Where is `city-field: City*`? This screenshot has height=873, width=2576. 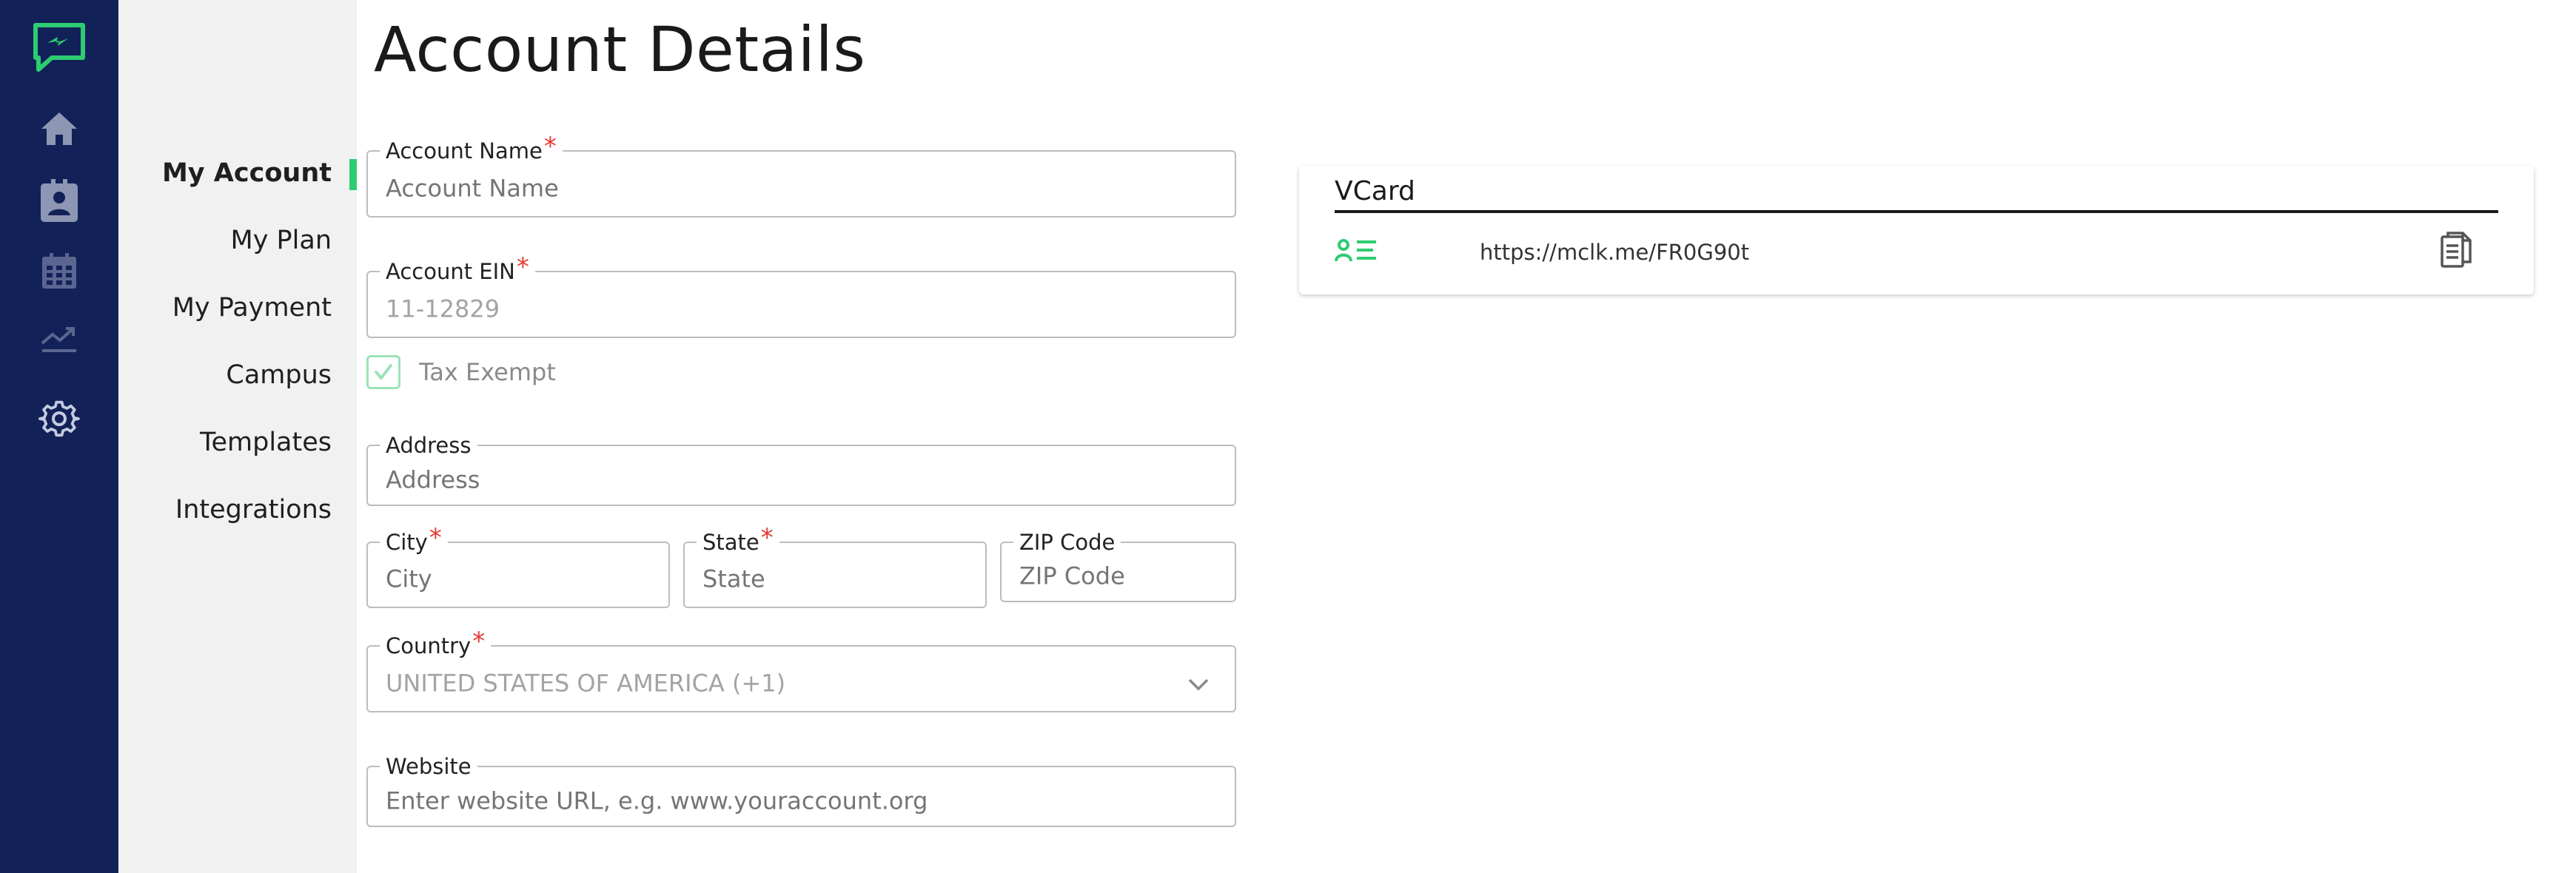 city-field: City* is located at coordinates (518, 567).